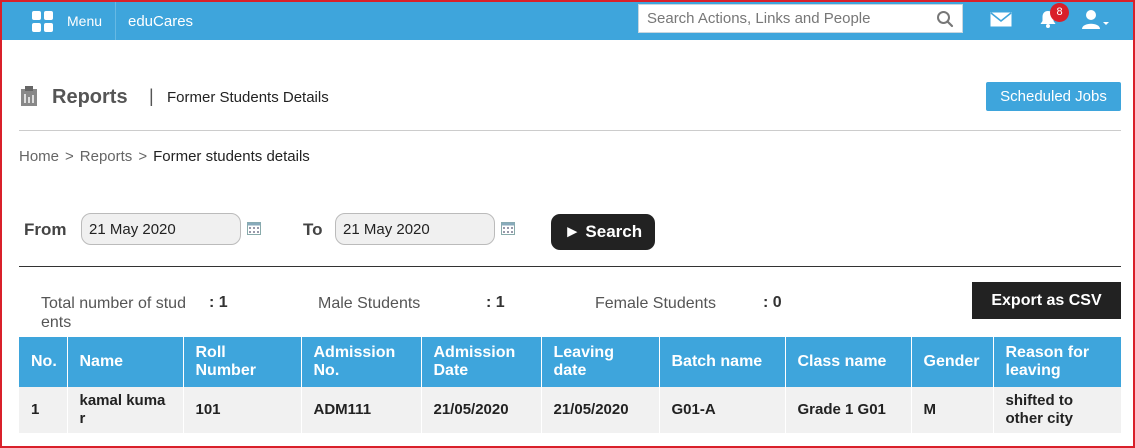  What do you see at coordinates (1096, 20) in the screenshot?
I see `user-icon` at bounding box center [1096, 20].